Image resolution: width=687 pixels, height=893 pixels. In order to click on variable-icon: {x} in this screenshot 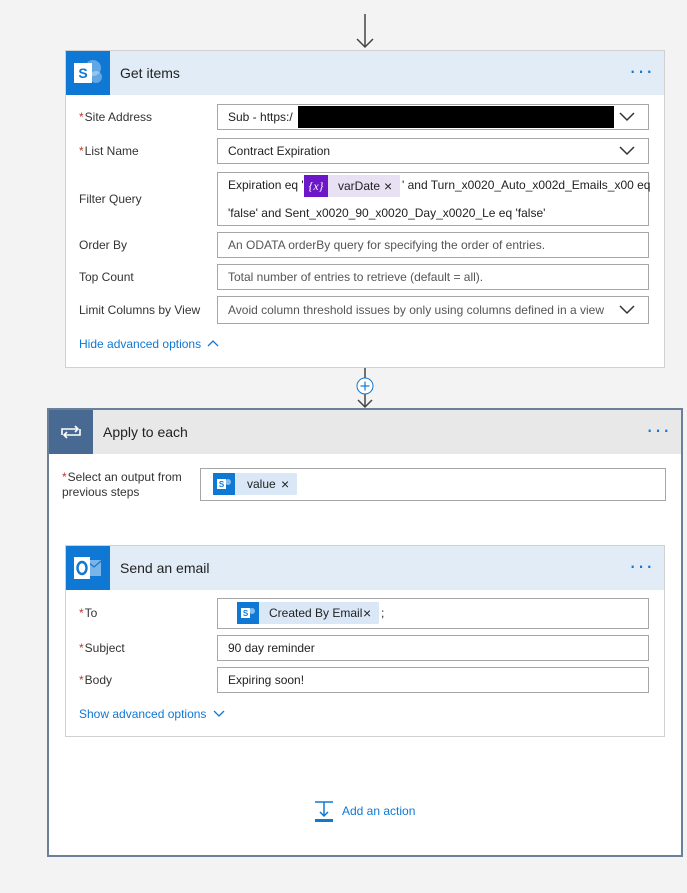, I will do `click(316, 186)`.